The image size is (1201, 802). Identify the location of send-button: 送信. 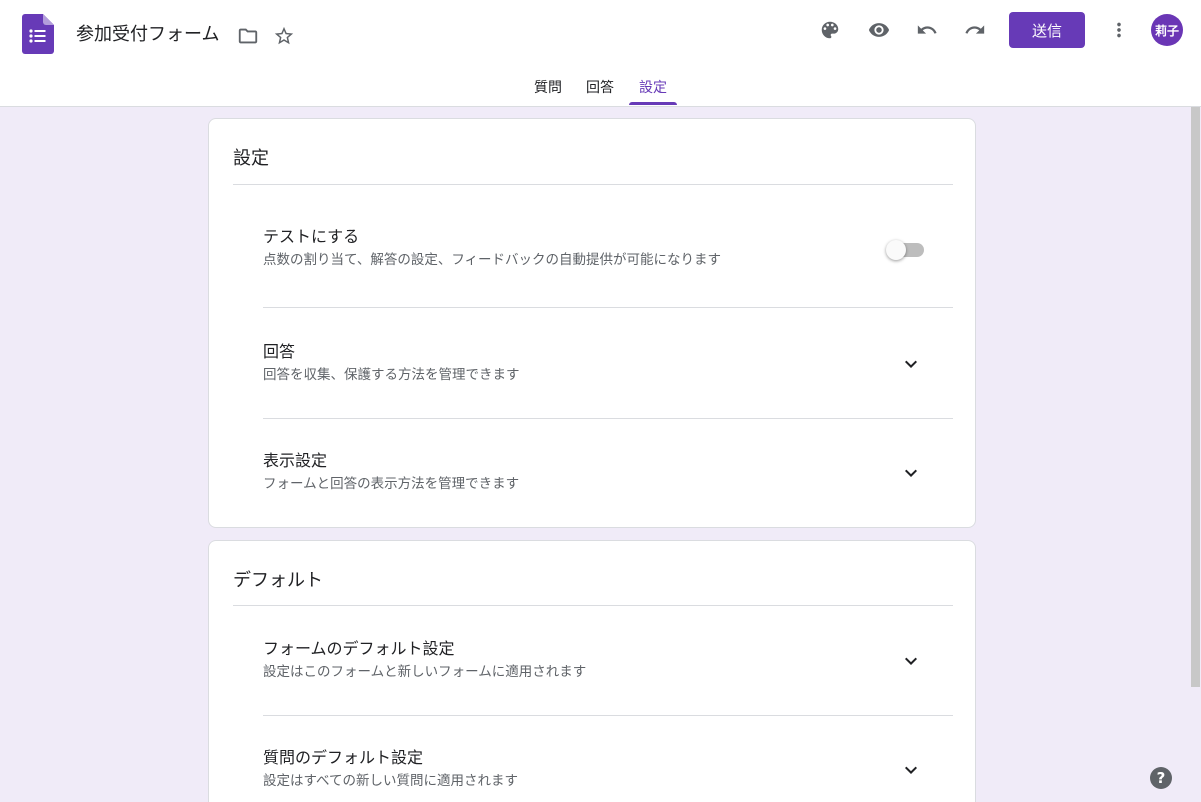
(1047, 30).